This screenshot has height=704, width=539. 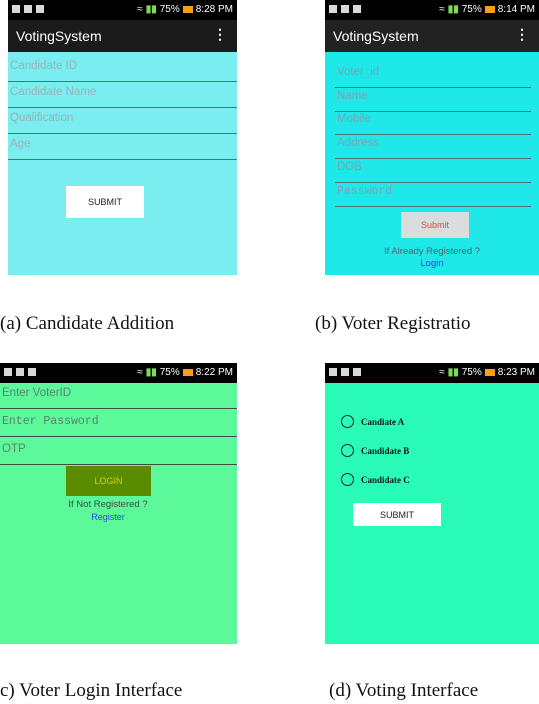 What do you see at coordinates (432, 251) in the screenshot?
I see `already-registered-text: If Already Registered ?` at bounding box center [432, 251].